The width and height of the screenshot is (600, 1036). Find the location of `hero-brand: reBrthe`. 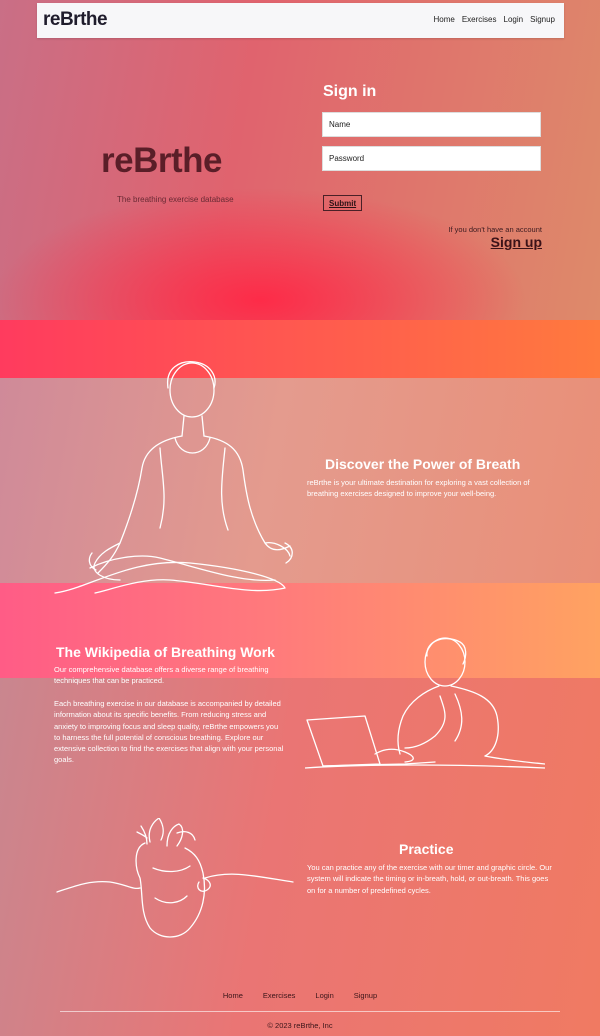

hero-brand: reBrthe is located at coordinates (161, 160).